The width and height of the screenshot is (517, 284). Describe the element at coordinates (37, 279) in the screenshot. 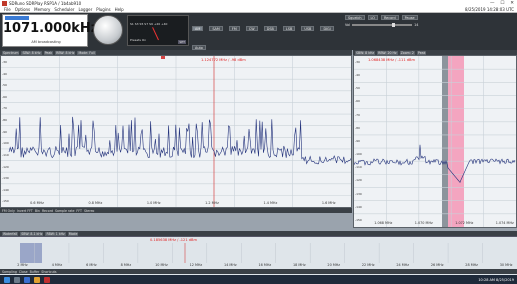

I see `folder-icon` at that location.